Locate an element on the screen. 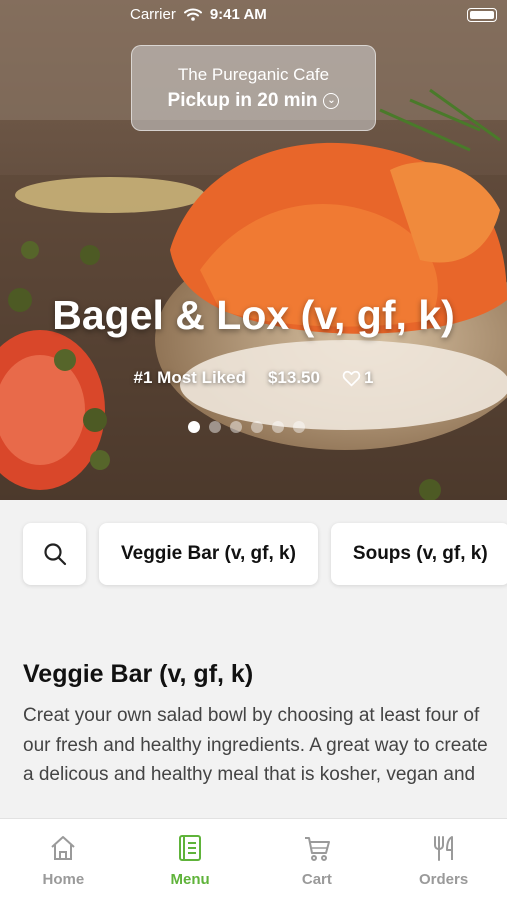  status-bar: Carrier 9:41 AM is located at coordinates (253, 16).